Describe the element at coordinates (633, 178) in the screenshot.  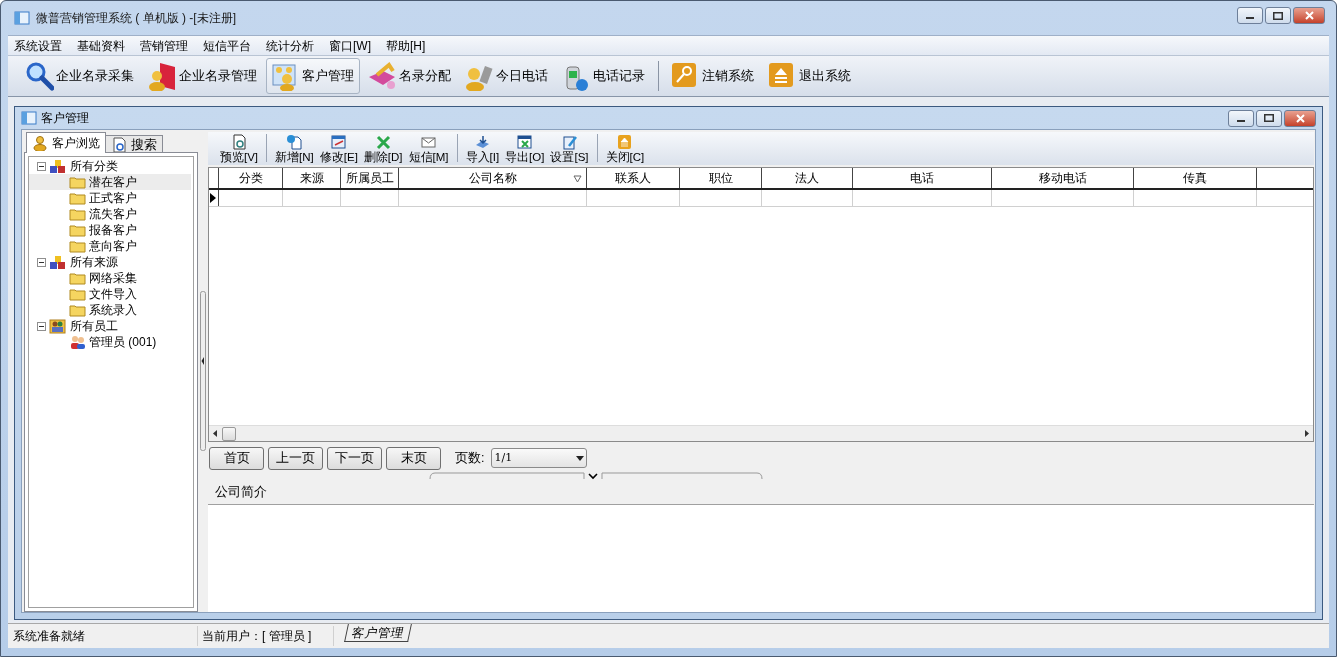
I see `column-header: 联系人` at that location.